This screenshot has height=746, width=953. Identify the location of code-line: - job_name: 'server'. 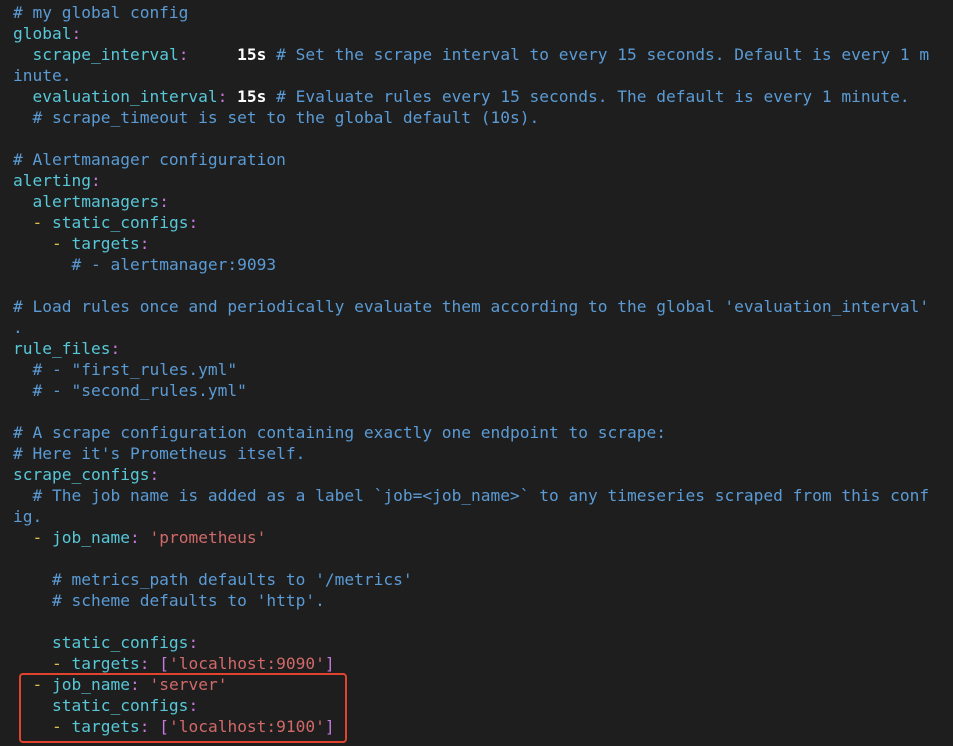
(480, 684).